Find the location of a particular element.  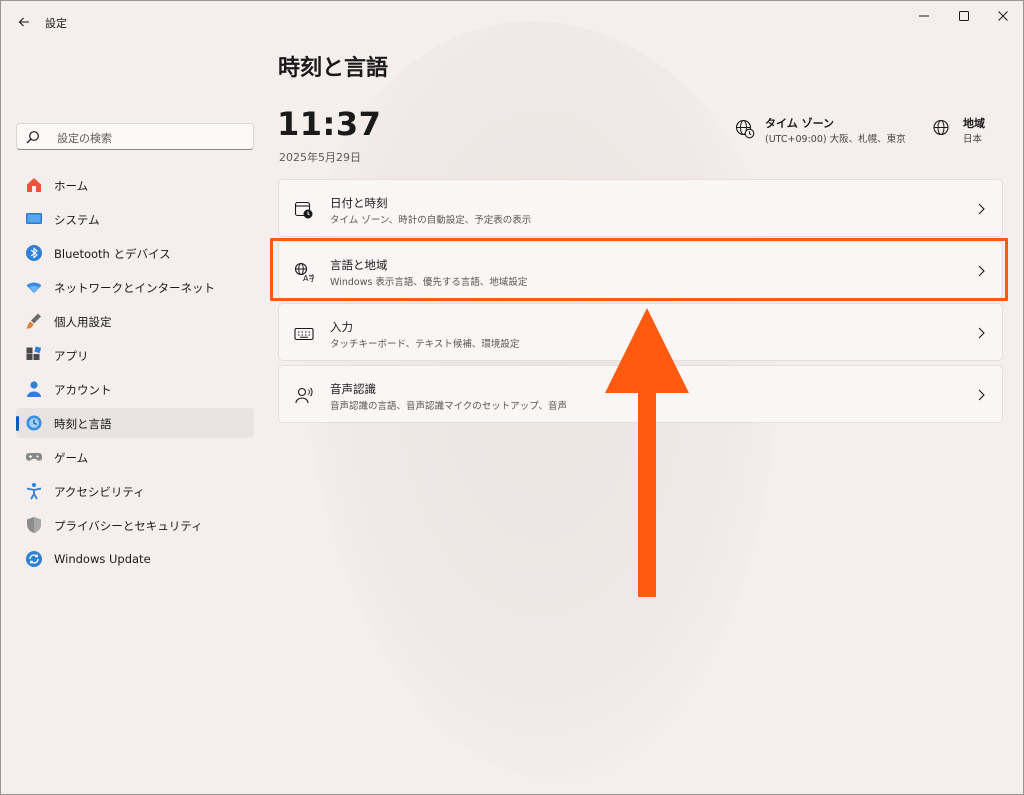

calendar-clock-icon is located at coordinates (303, 210).